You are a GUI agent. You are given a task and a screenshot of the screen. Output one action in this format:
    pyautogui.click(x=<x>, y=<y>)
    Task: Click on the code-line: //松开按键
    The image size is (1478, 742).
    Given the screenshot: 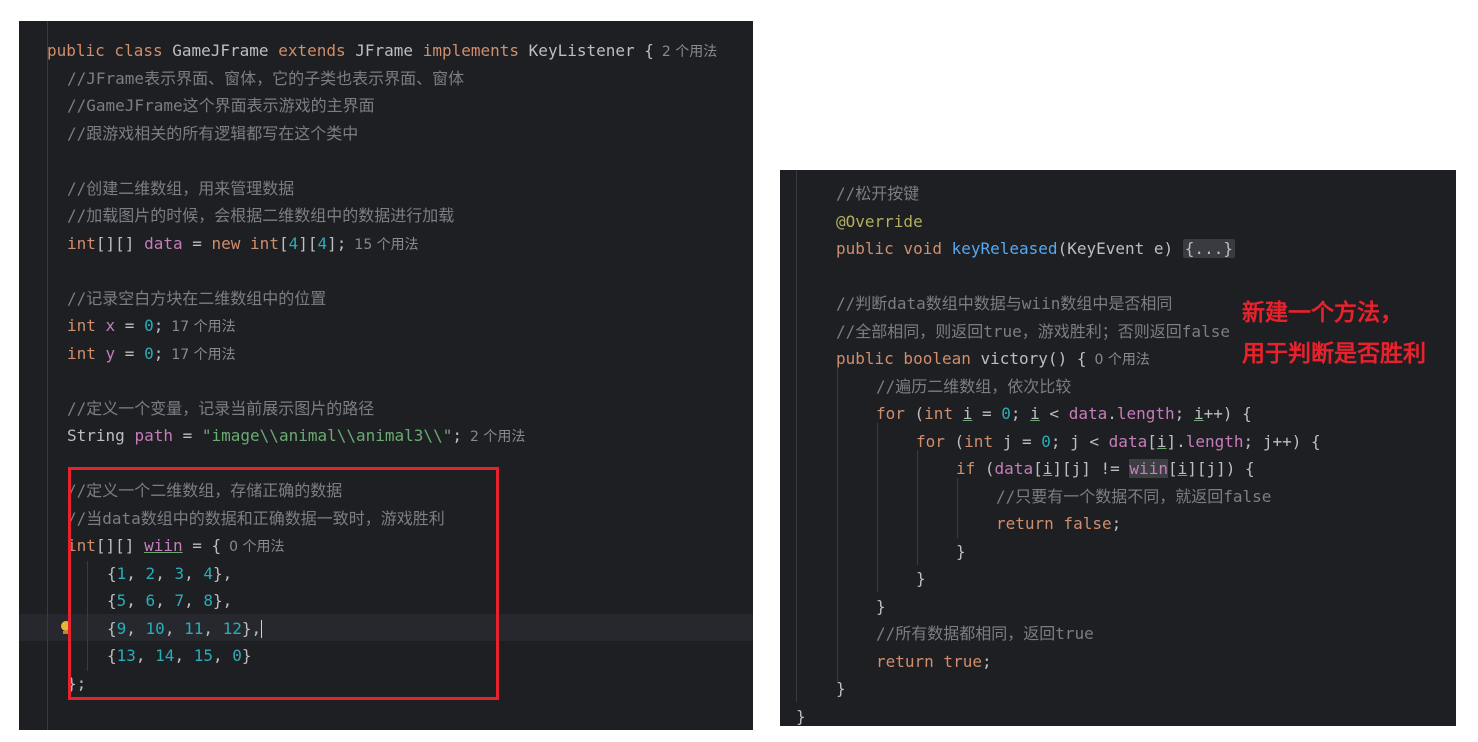 What is the action you would take?
    pyautogui.click(x=877, y=193)
    